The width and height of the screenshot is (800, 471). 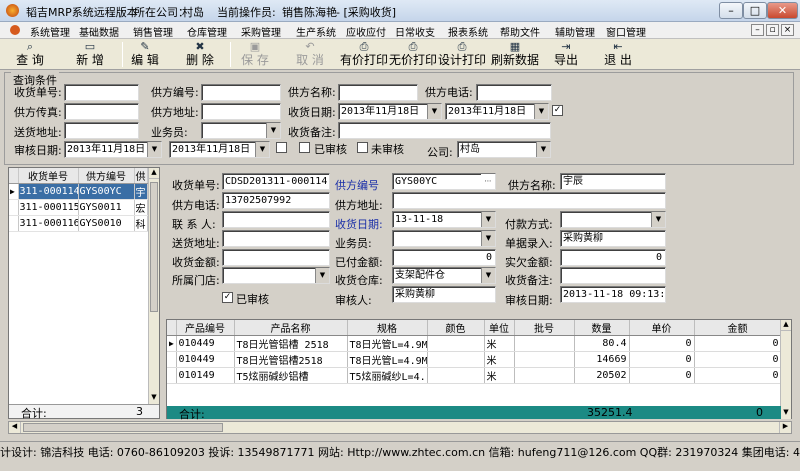 What do you see at coordinates (413, 54) in the screenshot?
I see `print-unpriced-button: ⎙ 无价打印` at bounding box center [413, 54].